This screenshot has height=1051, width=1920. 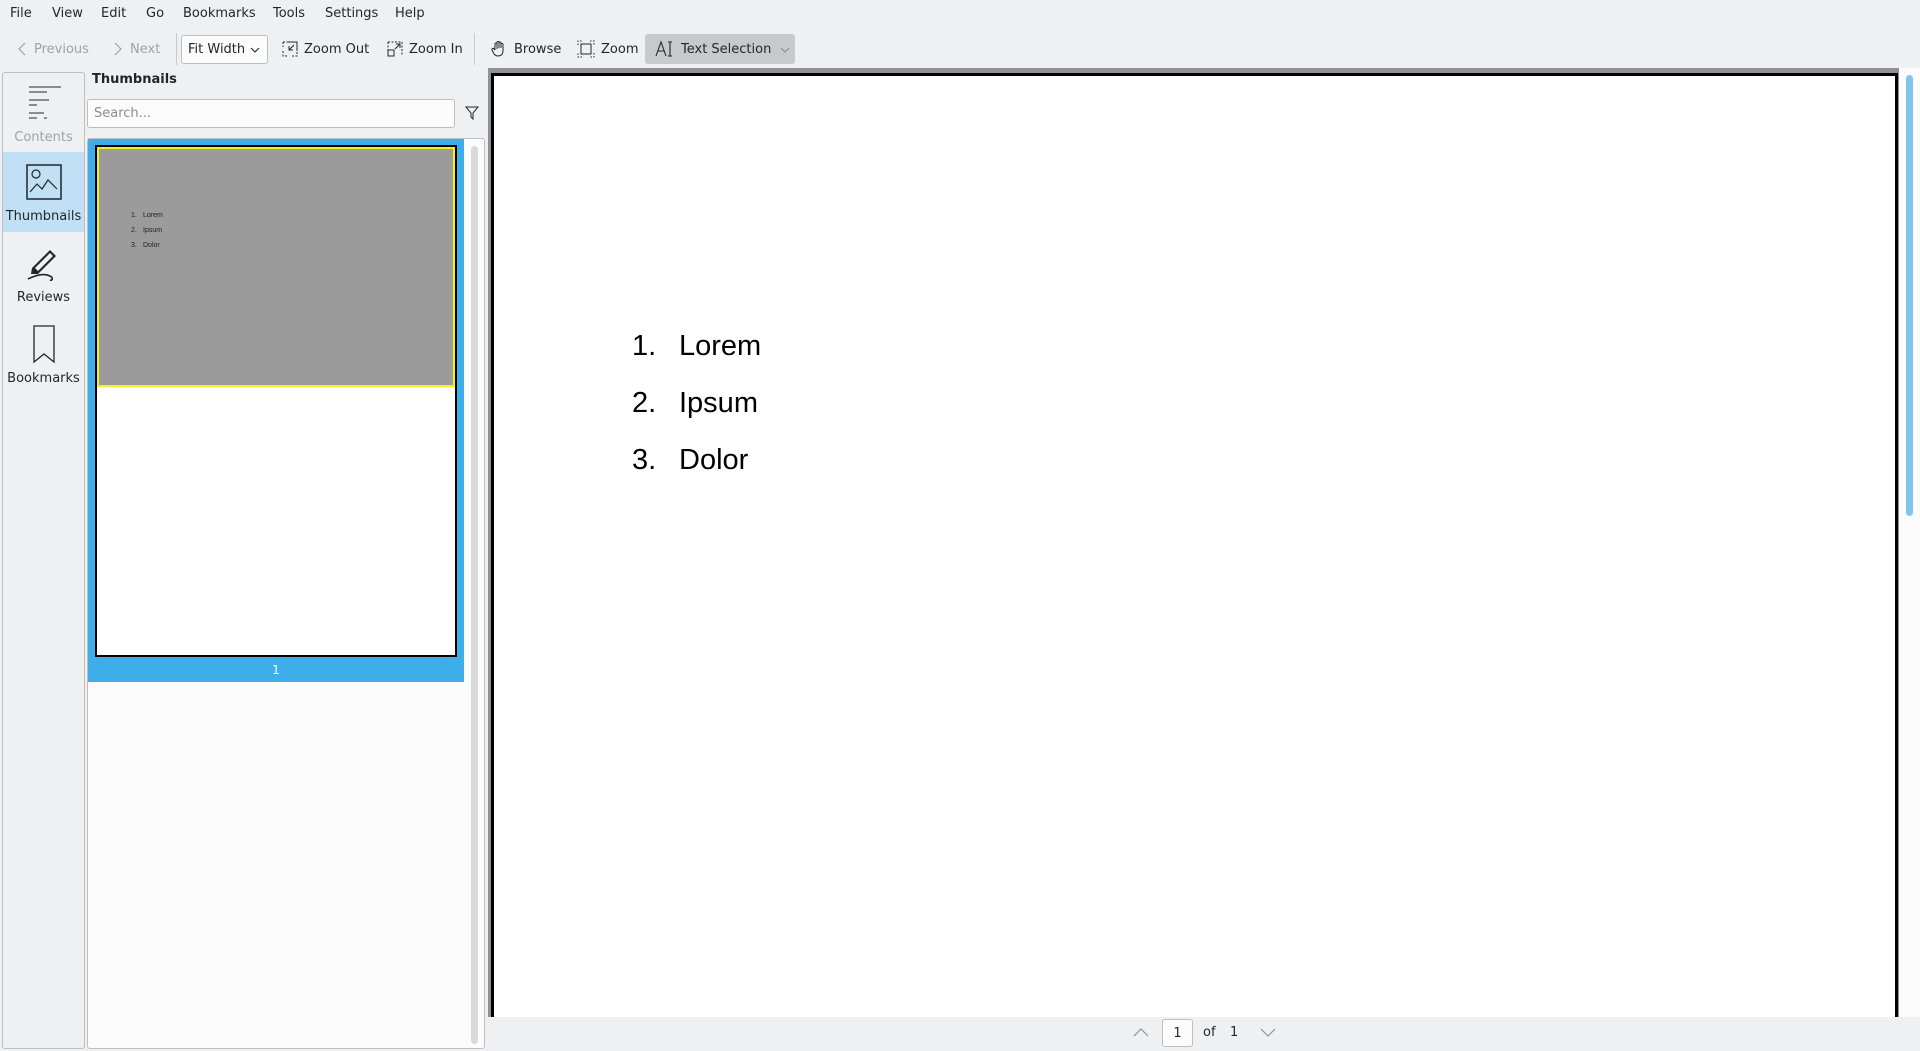 I want to click on sidebar-item-reviews: Reviews, so click(x=43, y=273).